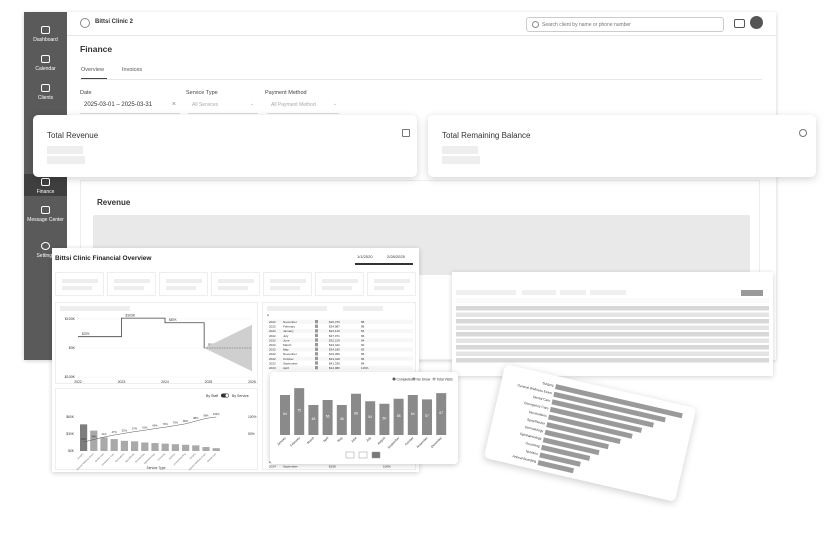  I want to click on cumulative-label: 47%, so click(115, 432).